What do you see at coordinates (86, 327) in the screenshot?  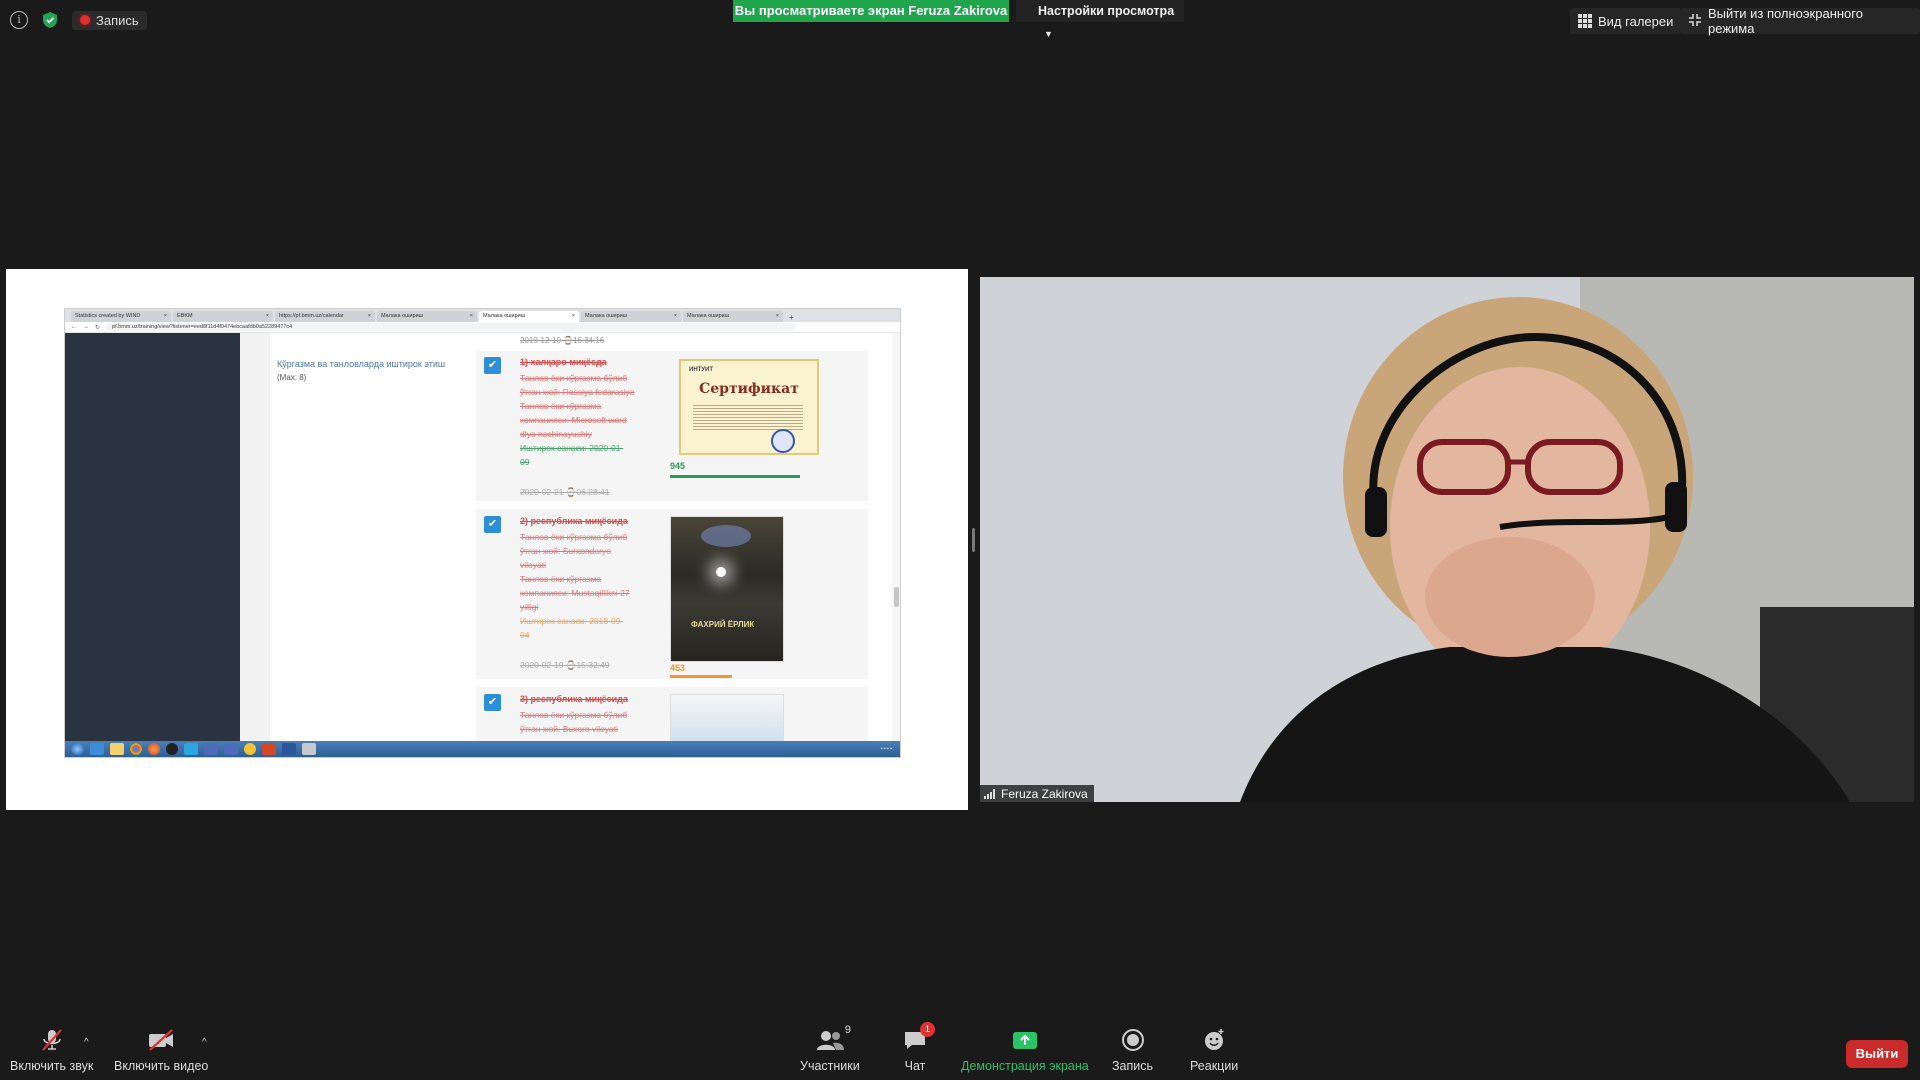 I see `forward-icon: →` at bounding box center [86, 327].